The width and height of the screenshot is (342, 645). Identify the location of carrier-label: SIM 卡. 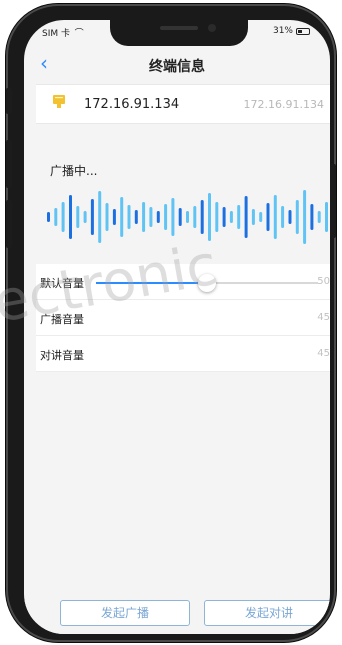
(56, 34).